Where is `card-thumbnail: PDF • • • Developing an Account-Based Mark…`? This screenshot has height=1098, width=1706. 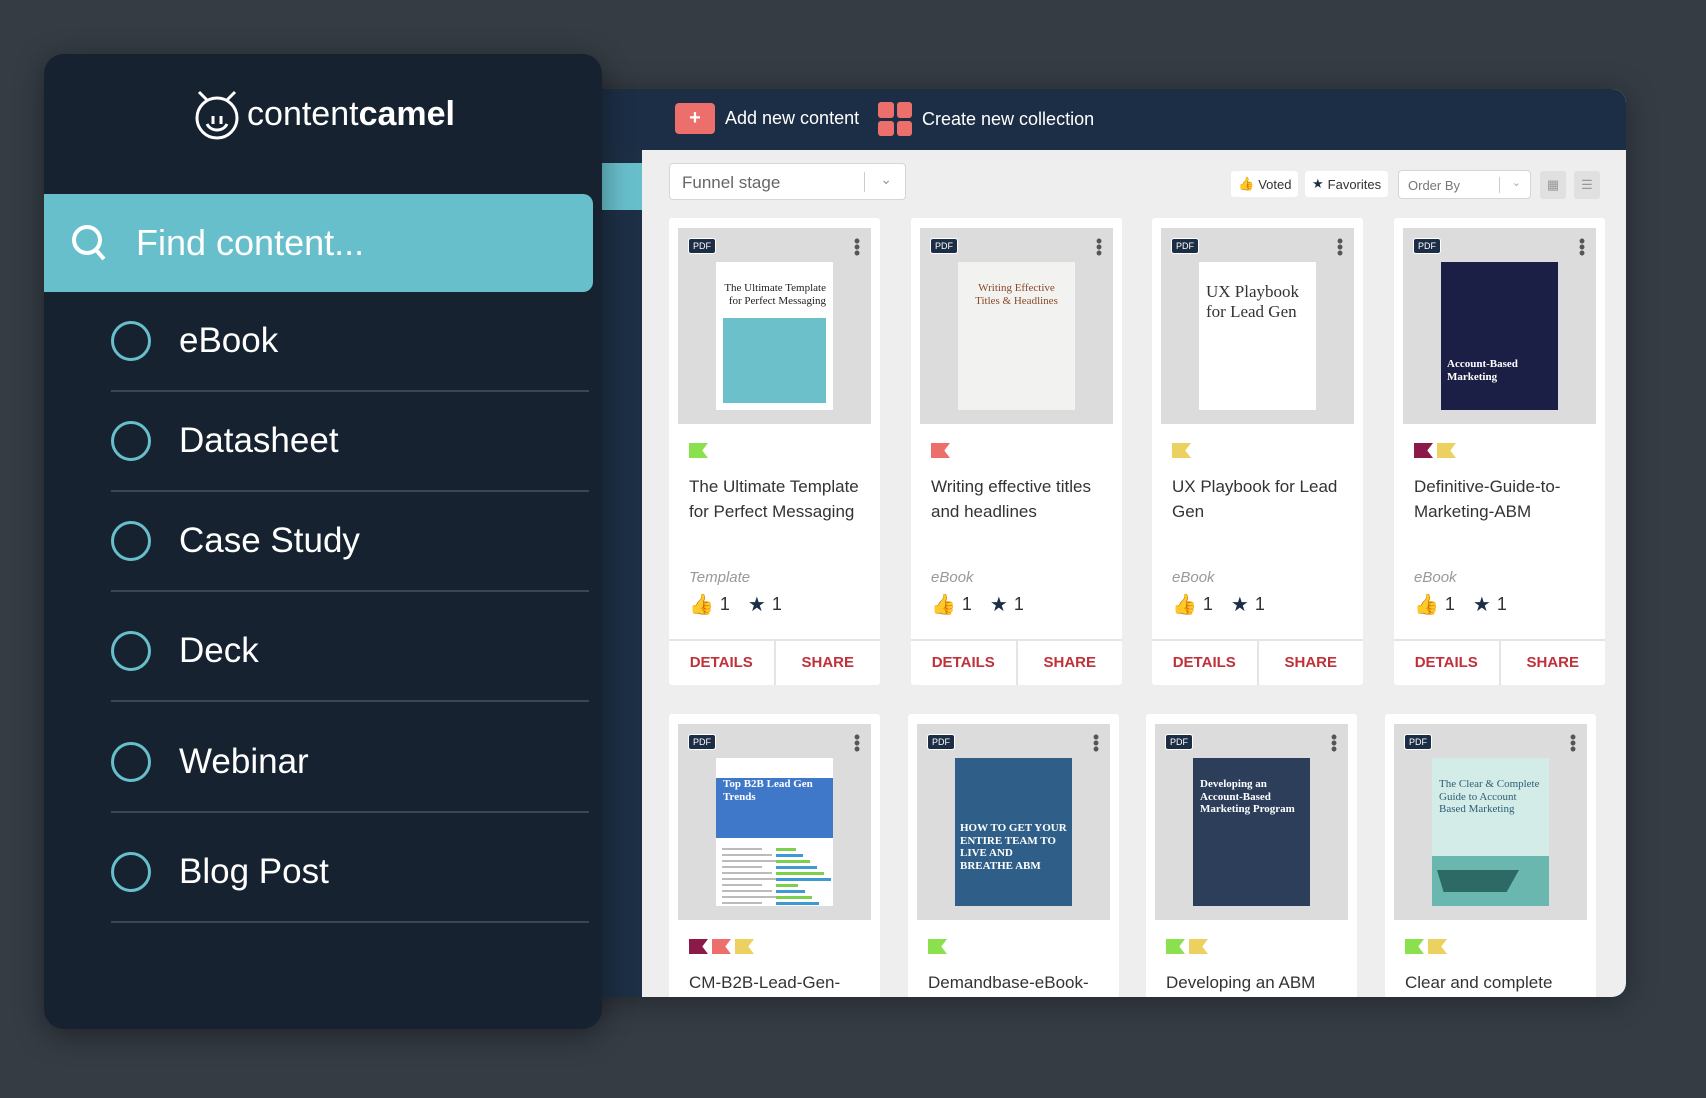
card-thumbnail: PDF • • • Developing an Account-Based Mark… is located at coordinates (1251, 822).